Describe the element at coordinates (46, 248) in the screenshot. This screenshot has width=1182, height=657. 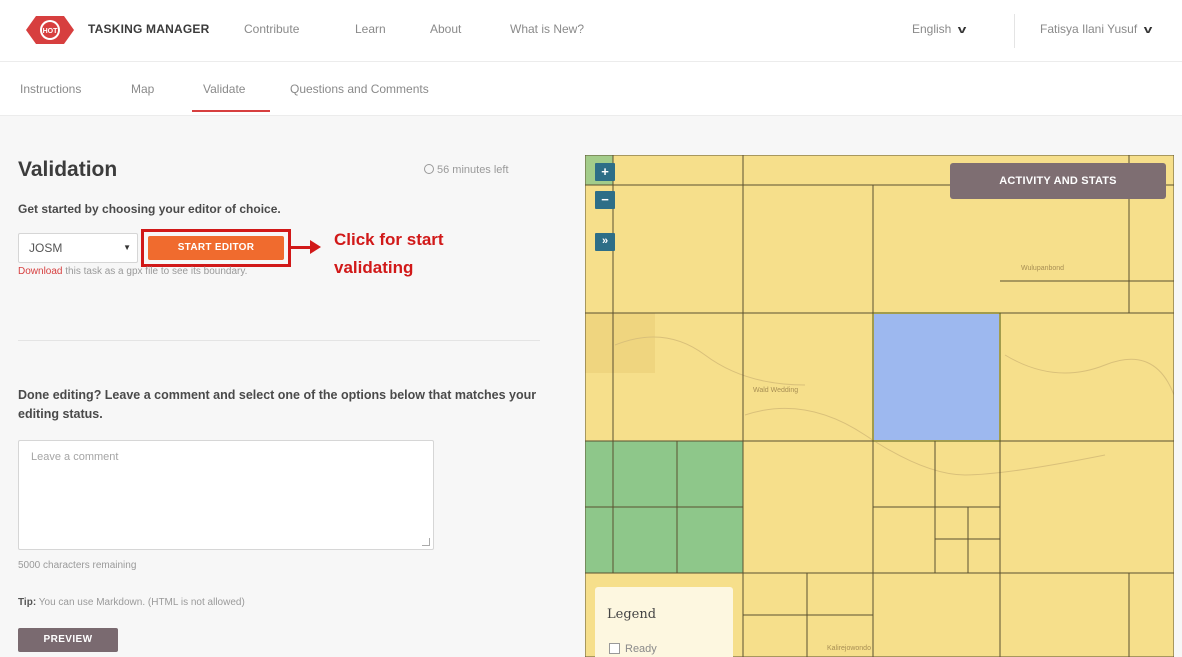
I see `editor-select-value: JOSM` at that location.